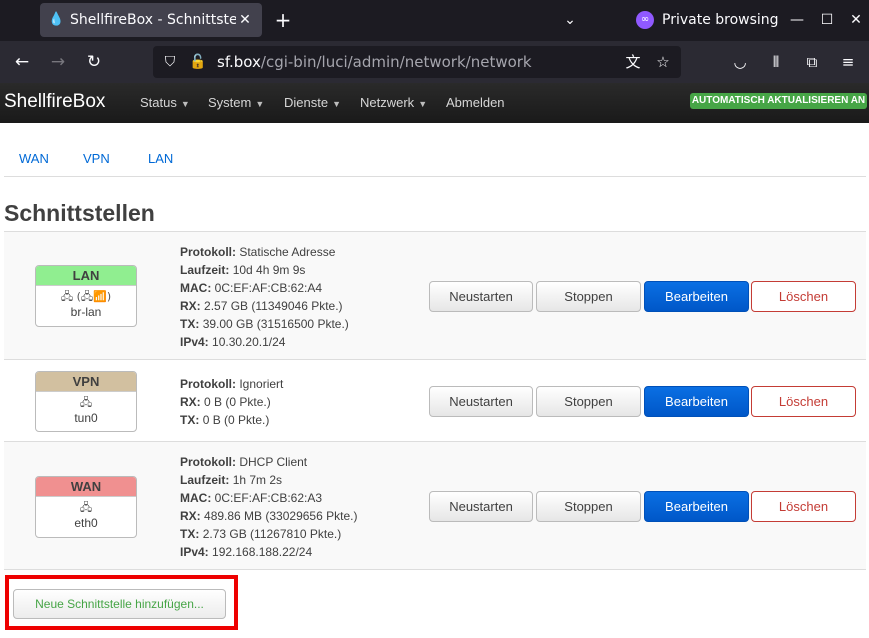 Image resolution: width=869 pixels, height=638 pixels. I want to click on device-name: tun0, so click(86, 418).